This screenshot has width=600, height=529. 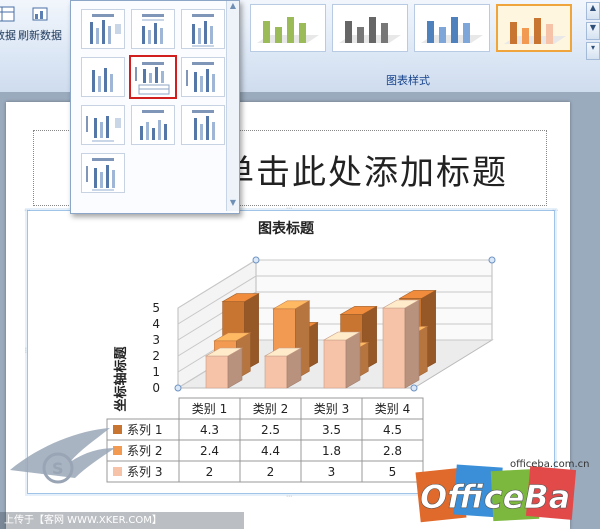 I want to click on uploader-caption: 上传于【客网 WWW.XKER.COM】, so click(x=122, y=520).